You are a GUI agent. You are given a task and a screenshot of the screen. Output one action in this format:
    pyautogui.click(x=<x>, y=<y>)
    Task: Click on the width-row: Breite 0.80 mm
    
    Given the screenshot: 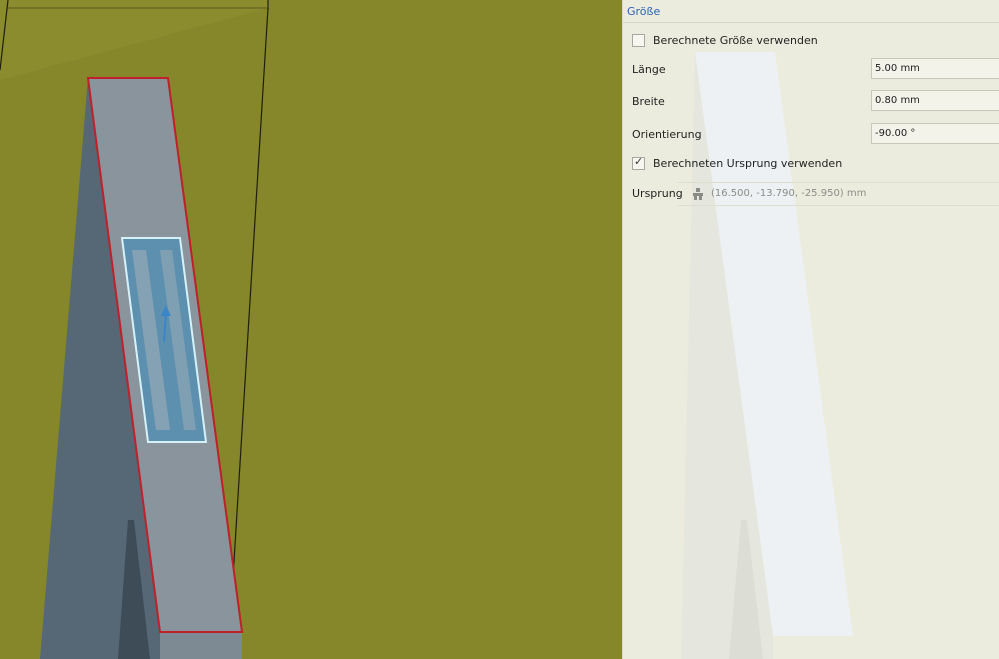 What is the action you would take?
    pyautogui.click(x=811, y=101)
    